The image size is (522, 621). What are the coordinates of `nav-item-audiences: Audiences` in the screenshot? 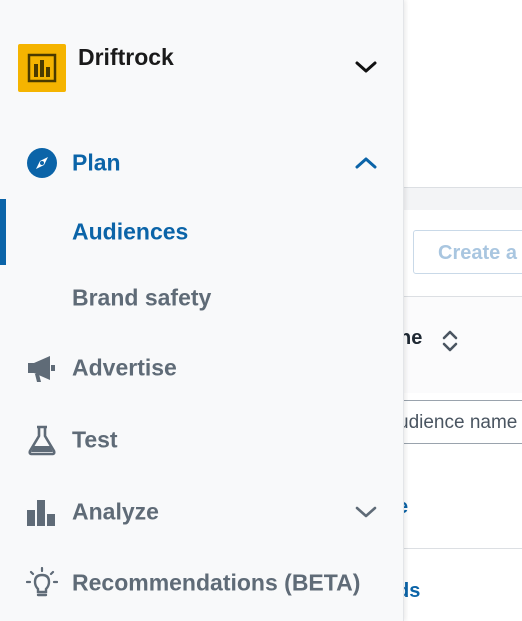 It's located at (201, 232).